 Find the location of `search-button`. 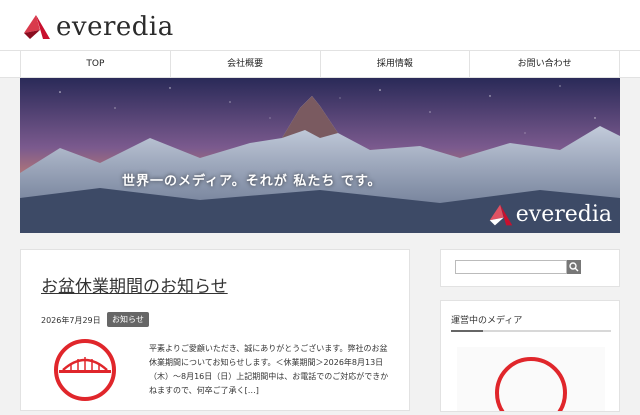

search-button is located at coordinates (574, 267).